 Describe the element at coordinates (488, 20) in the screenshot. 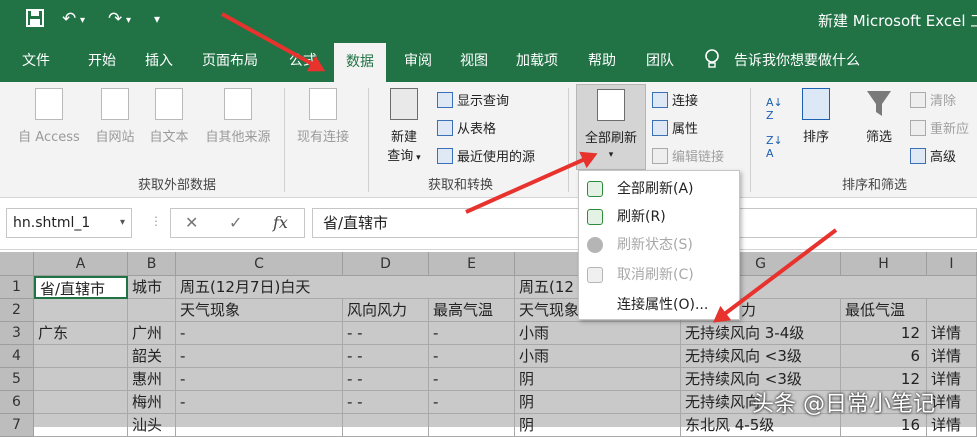

I see `title-bar: ↶ ▾ ↷ ▾ ▾ 新建 Microsoft Excel 工` at that location.